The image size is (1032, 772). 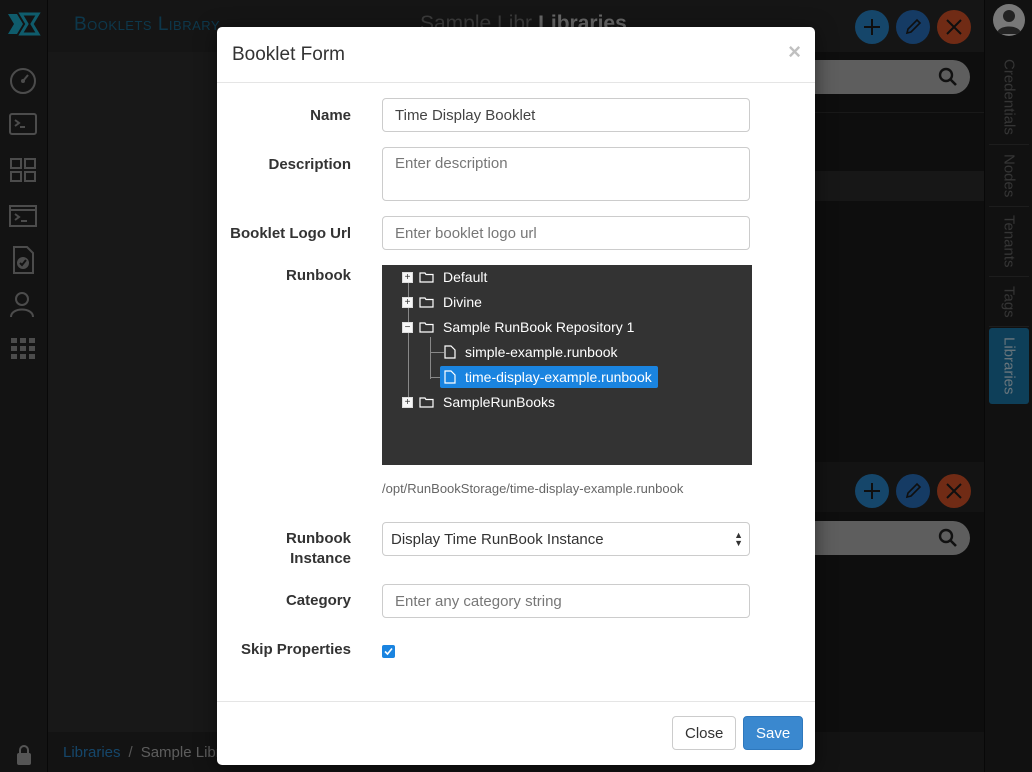 I want to click on tree-item-divine: + Divine, so click(x=444, y=302).